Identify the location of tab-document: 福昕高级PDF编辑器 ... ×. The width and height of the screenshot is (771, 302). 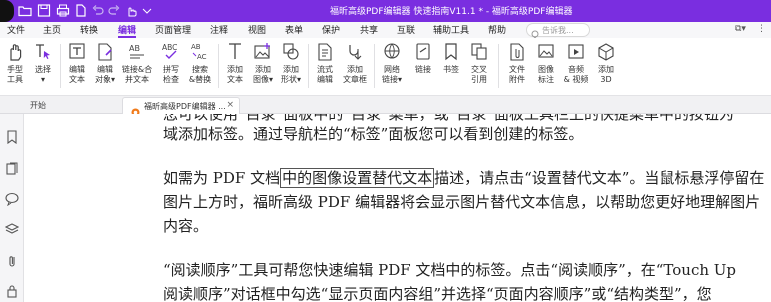
(181, 107).